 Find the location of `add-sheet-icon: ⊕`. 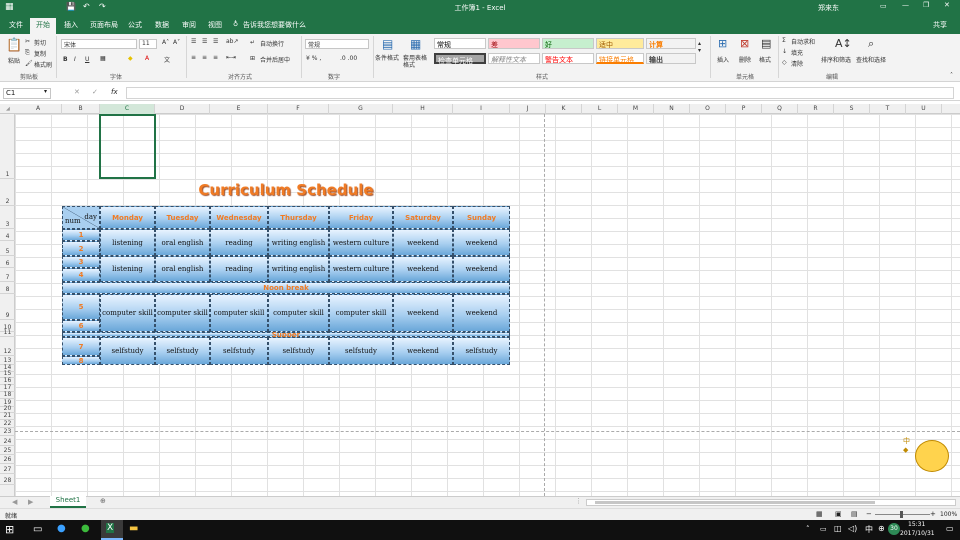

add-sheet-icon: ⊕ is located at coordinates (103, 501).